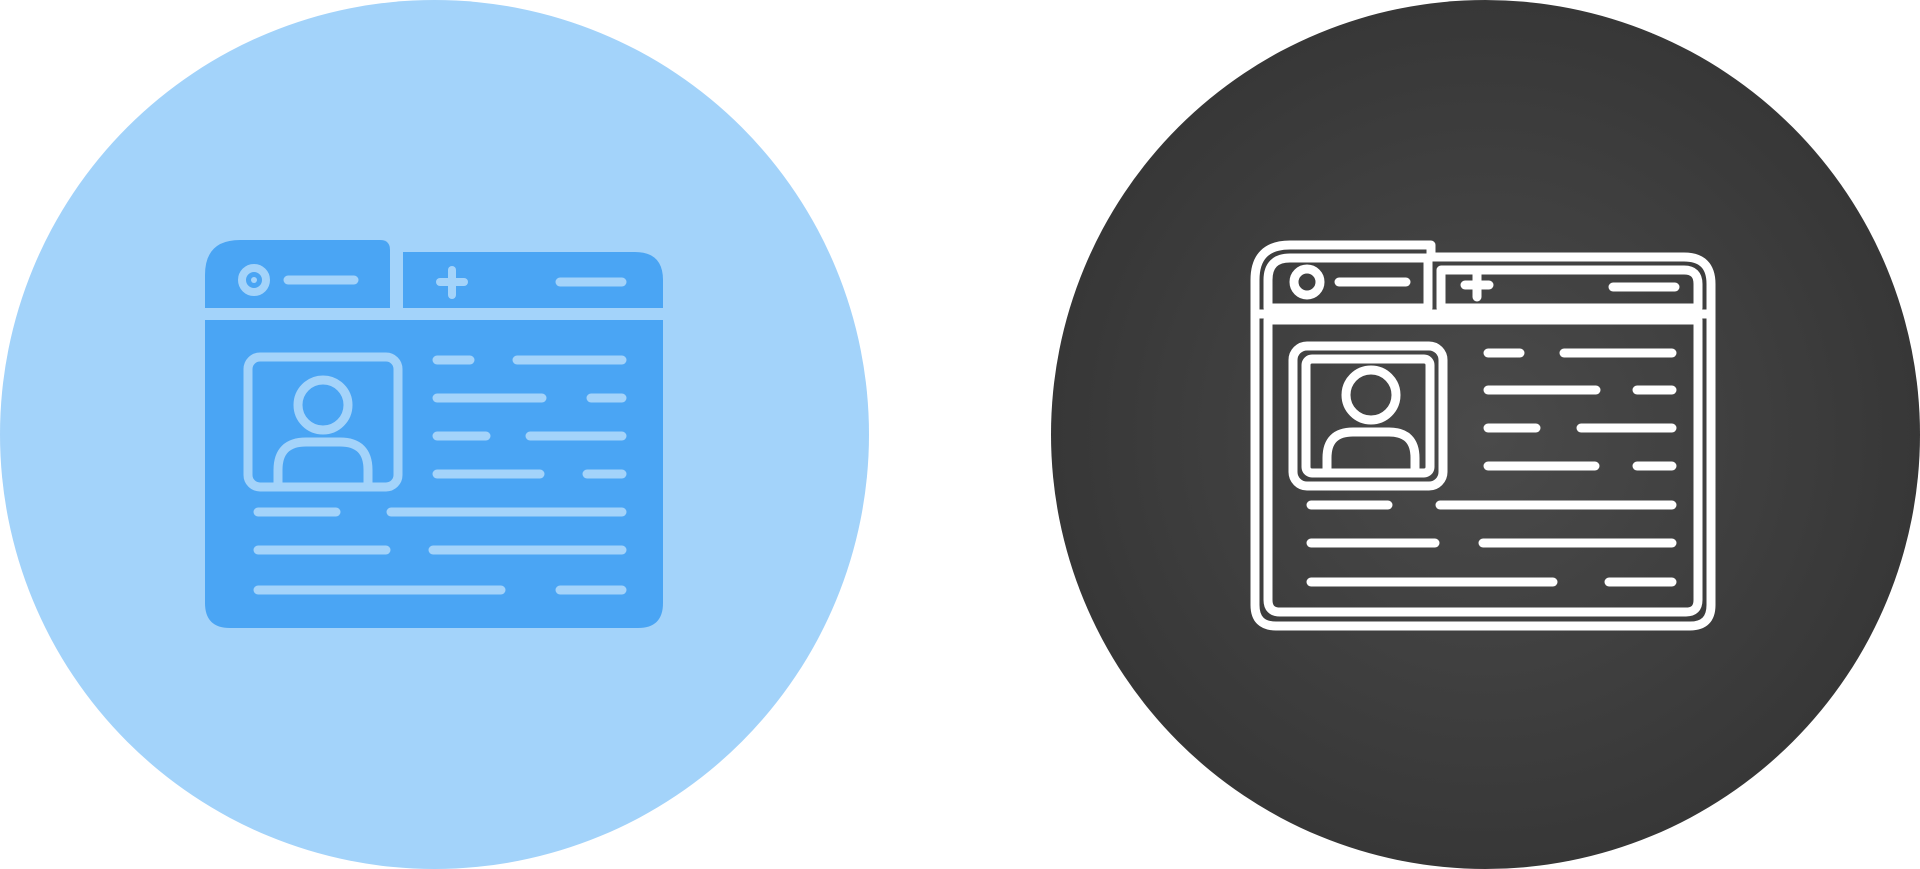 This screenshot has height=869, width=1920. Describe the element at coordinates (1371, 421) in the screenshot. I see `user-avatar-icon` at that location.